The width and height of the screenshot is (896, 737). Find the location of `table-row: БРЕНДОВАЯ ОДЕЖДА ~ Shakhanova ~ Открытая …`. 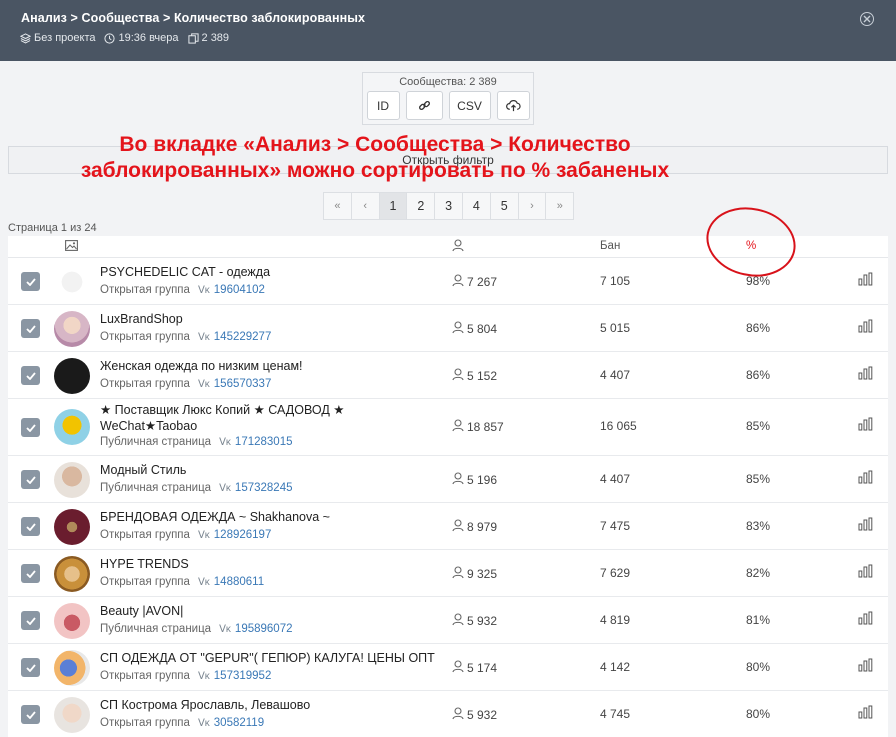

table-row: БРЕНДОВАЯ ОДЕЖДА ~ Shakhanova ~ Открытая … is located at coordinates (448, 526).